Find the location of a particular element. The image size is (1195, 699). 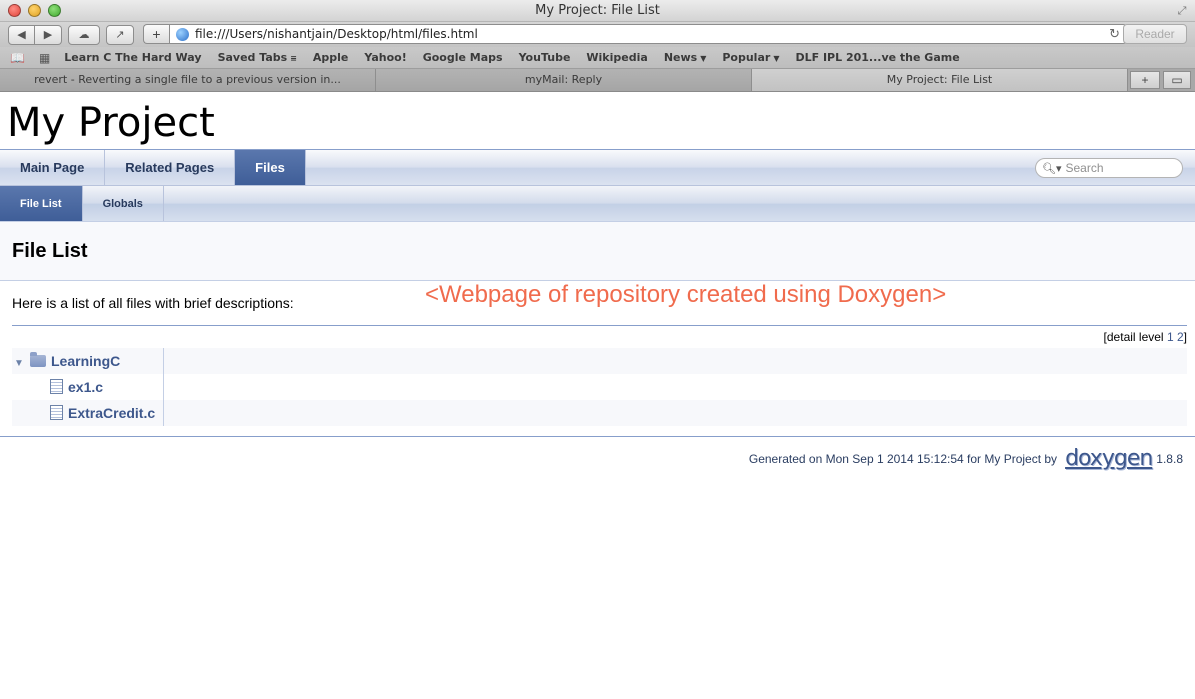

icloud-tabs-button: ☁ is located at coordinates (84, 34).